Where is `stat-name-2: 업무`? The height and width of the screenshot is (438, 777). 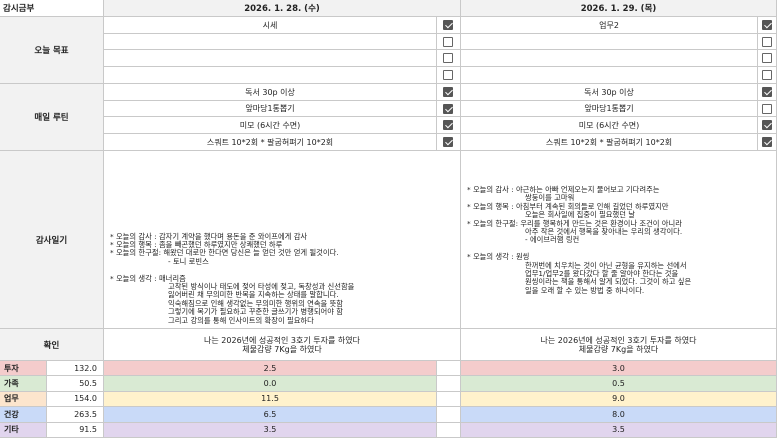 stat-name-2: 업무 is located at coordinates (23, 399).